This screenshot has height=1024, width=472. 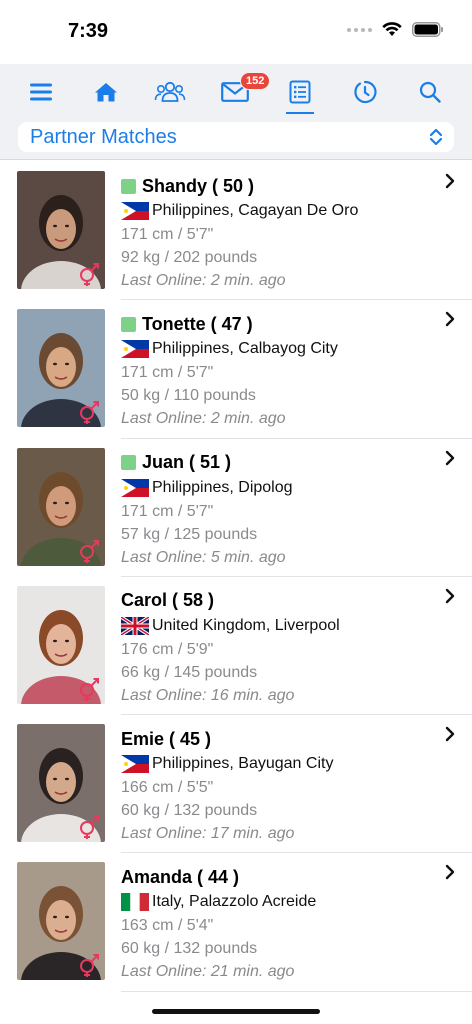 I want to click on home-indicator, so click(x=236, y=1011).